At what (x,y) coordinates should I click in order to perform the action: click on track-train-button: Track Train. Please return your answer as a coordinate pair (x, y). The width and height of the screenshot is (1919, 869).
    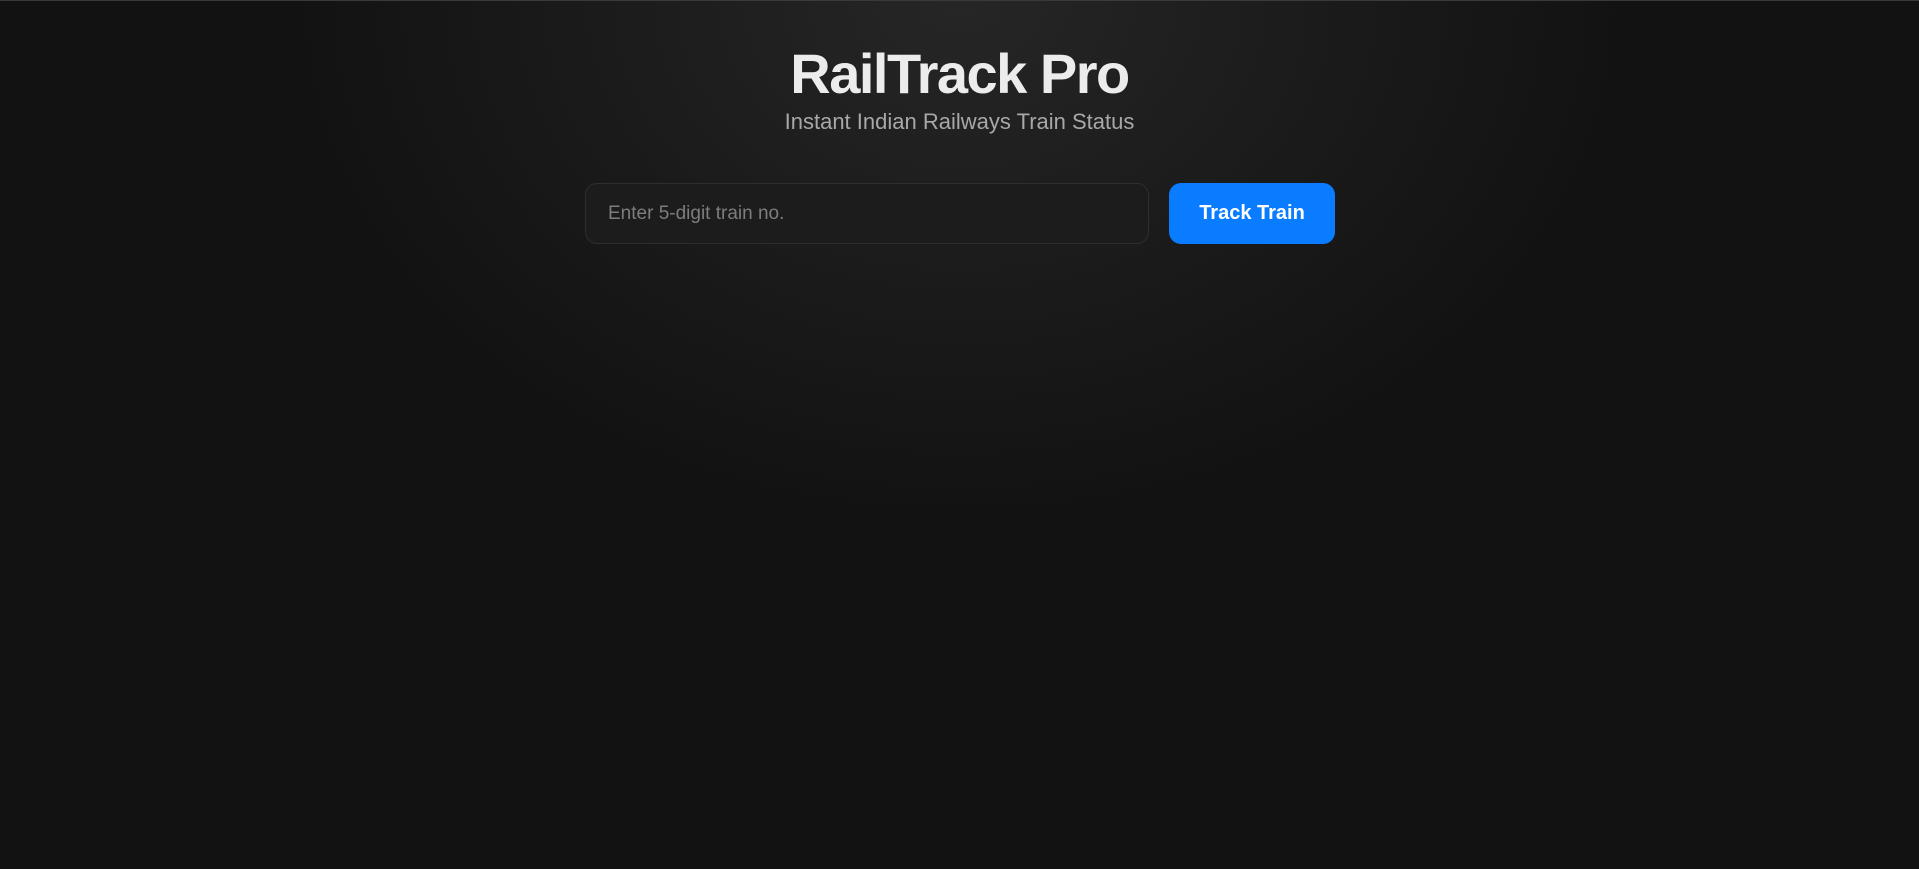
    Looking at the image, I should click on (1252, 213).